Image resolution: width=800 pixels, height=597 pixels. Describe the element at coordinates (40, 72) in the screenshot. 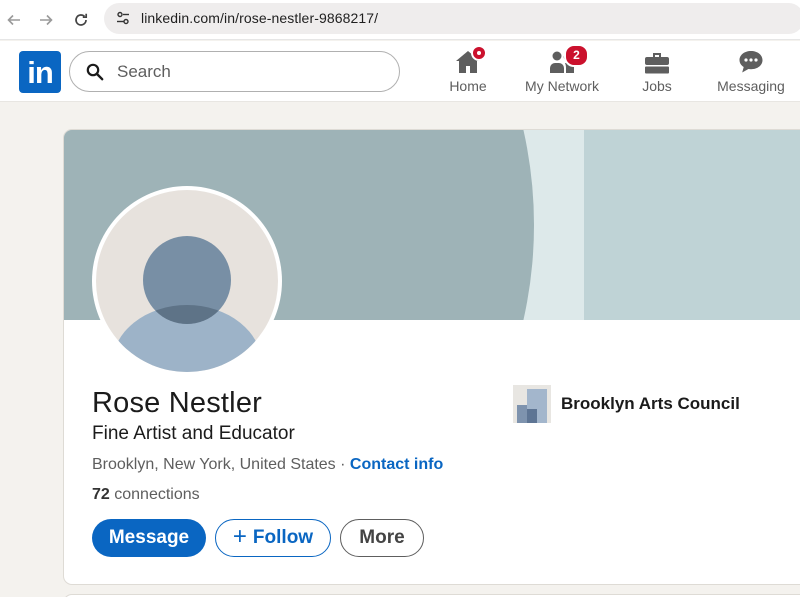

I see `linkedin-logo: in` at that location.